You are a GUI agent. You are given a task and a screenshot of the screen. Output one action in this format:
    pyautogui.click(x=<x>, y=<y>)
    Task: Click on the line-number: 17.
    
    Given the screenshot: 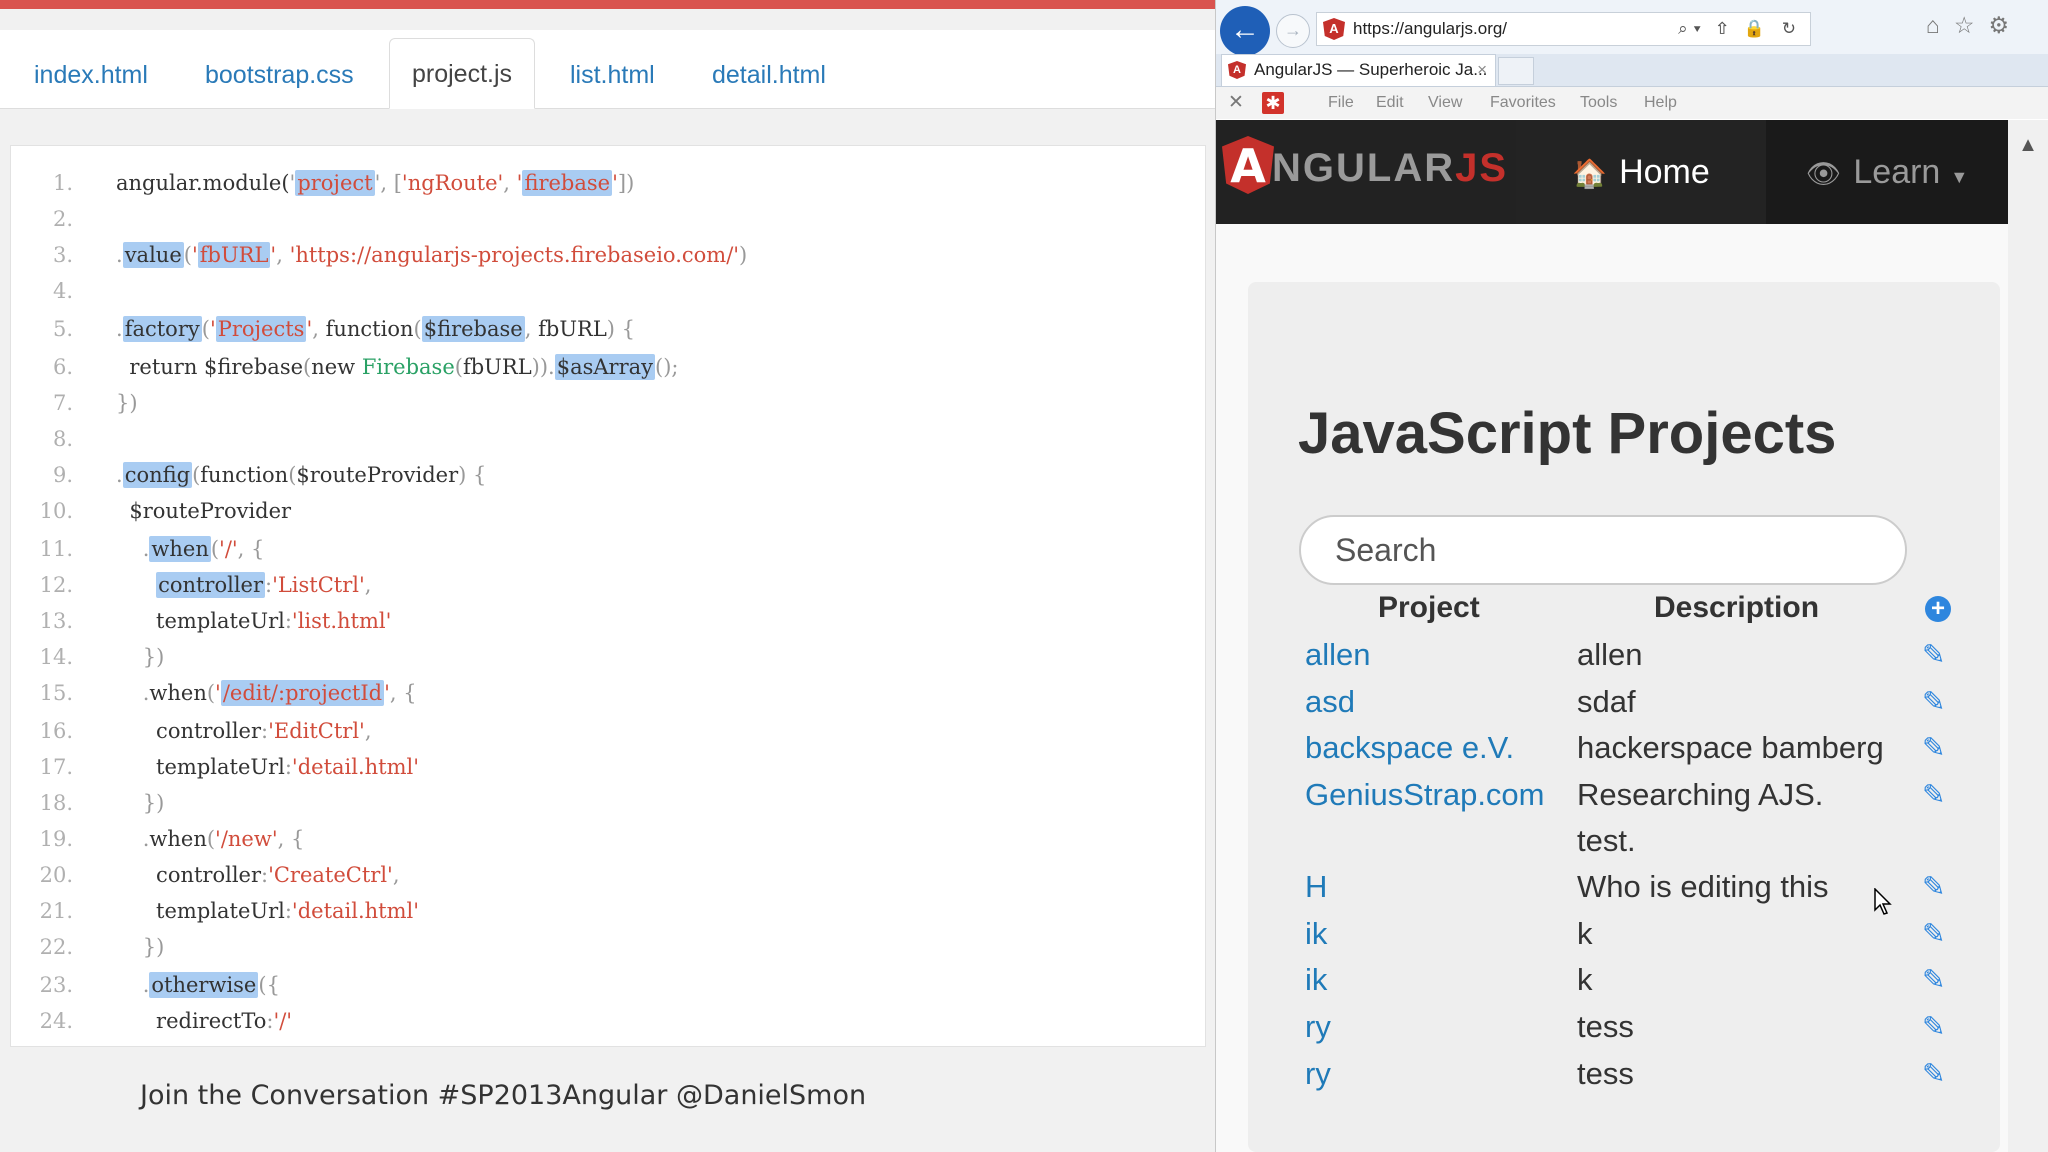 What is the action you would take?
    pyautogui.click(x=56, y=767)
    